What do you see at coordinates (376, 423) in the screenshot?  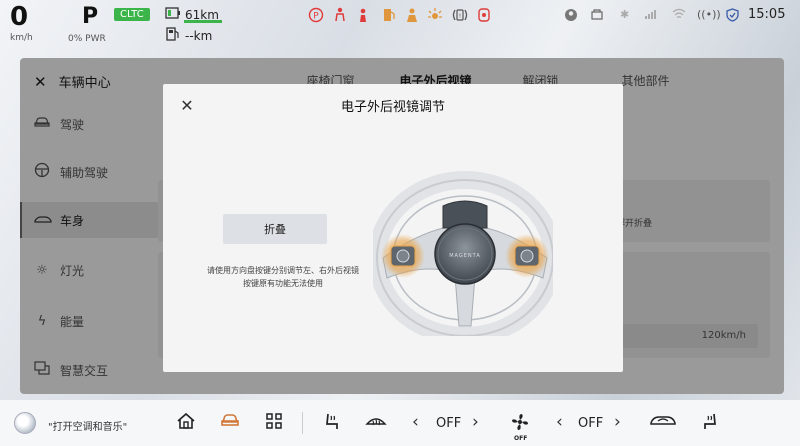 I see `windshield-defrost-icon` at bounding box center [376, 423].